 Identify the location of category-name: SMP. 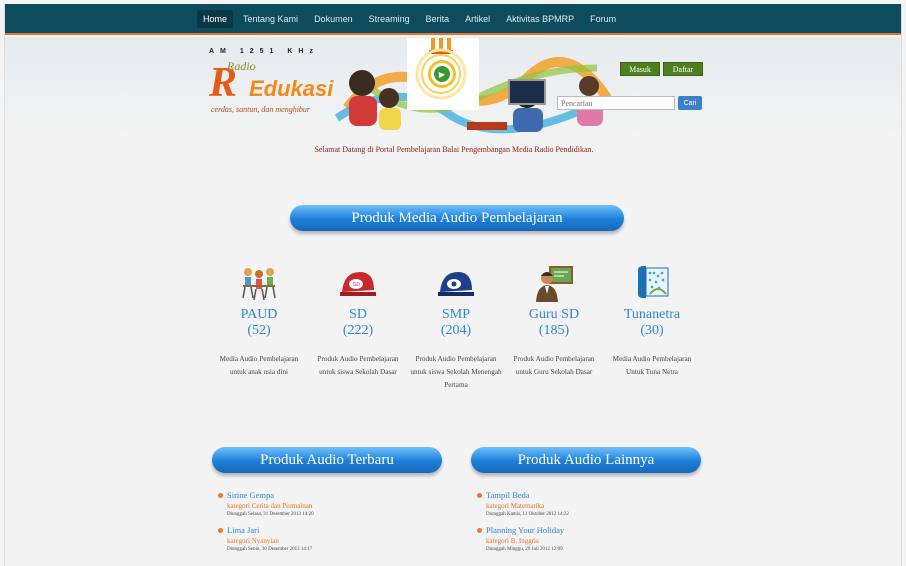
(456, 314).